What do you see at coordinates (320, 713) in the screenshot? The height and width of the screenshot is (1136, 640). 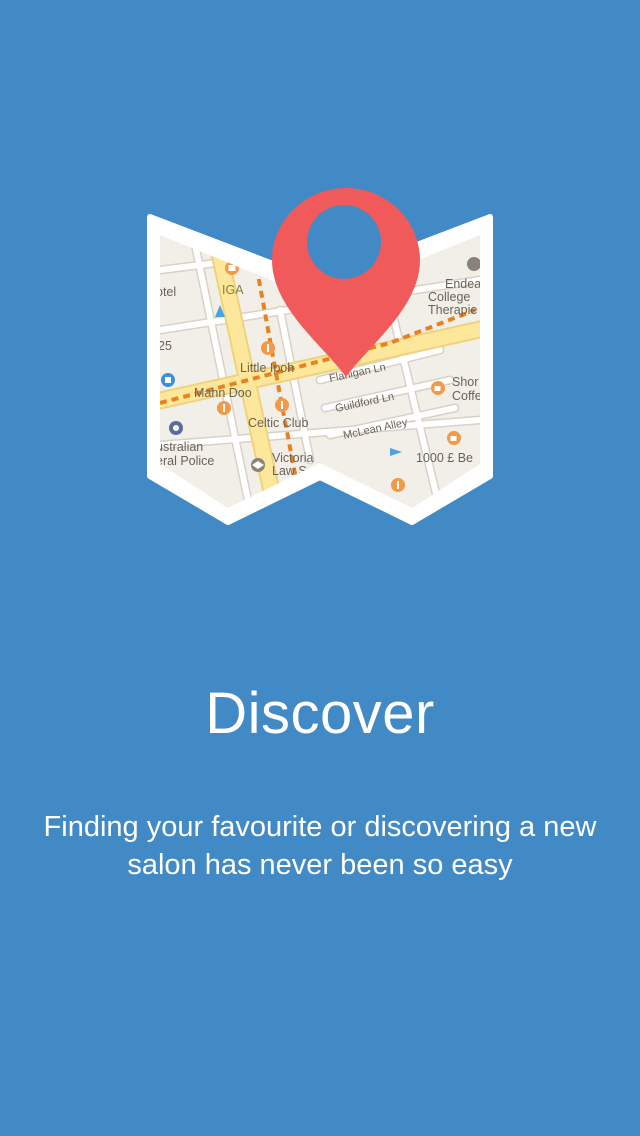 I see `page-title: Discover` at bounding box center [320, 713].